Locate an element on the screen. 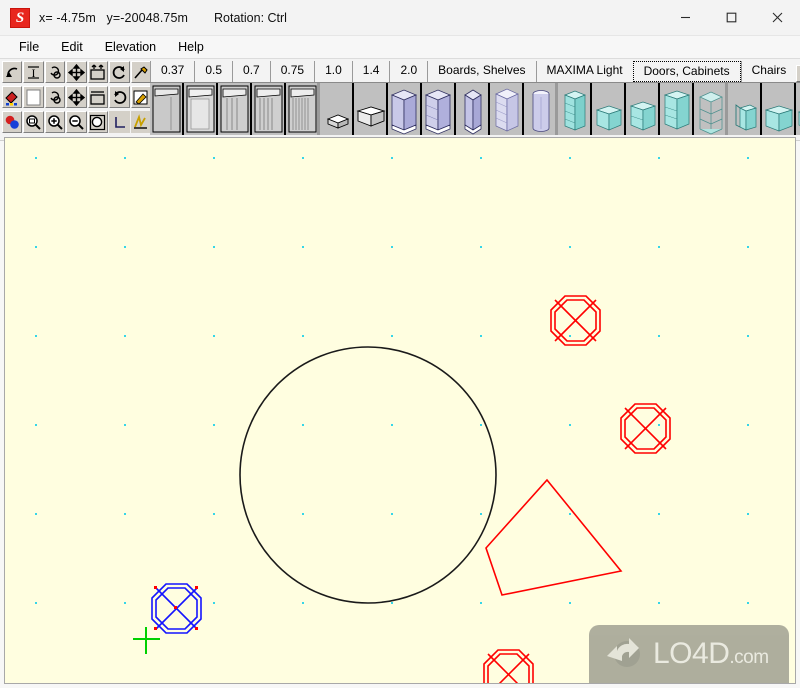  rotate-copy-icon is located at coordinates (55, 97).